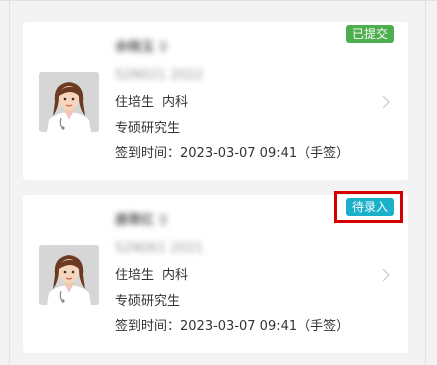 This screenshot has width=437, height=365. I want to click on right-border, so click(425, 182).